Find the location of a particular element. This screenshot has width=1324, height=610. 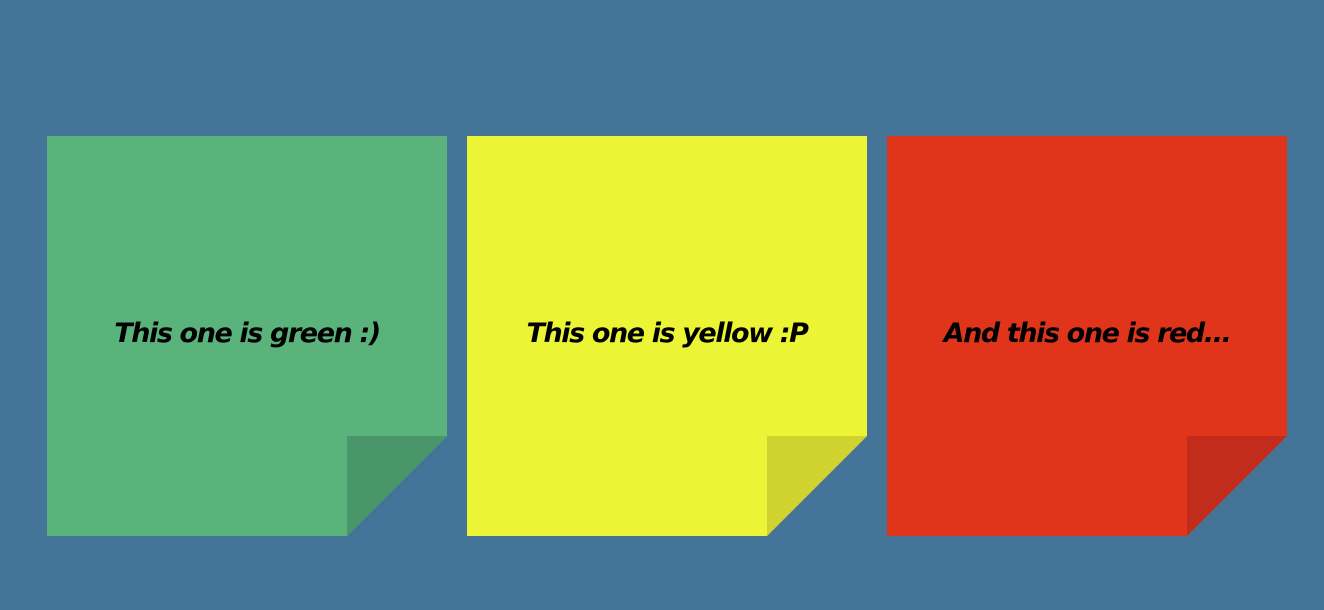

sticky-note-text: This one is green :) is located at coordinates (247, 333).